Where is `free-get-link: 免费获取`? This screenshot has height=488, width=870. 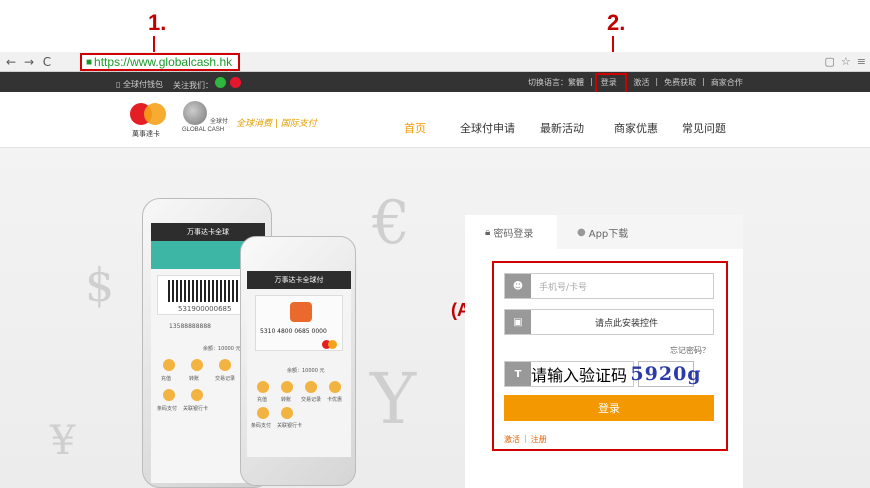
free-get-link: 免费获取 is located at coordinates (680, 82).